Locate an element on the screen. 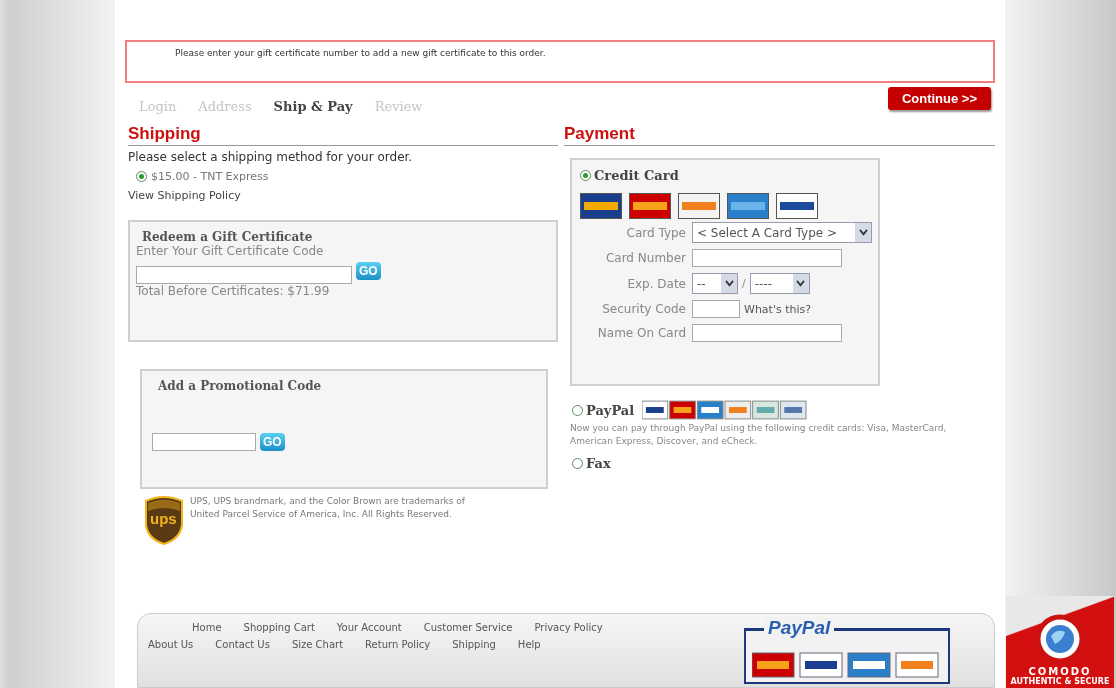  field-label: Card Number is located at coordinates (645, 258).